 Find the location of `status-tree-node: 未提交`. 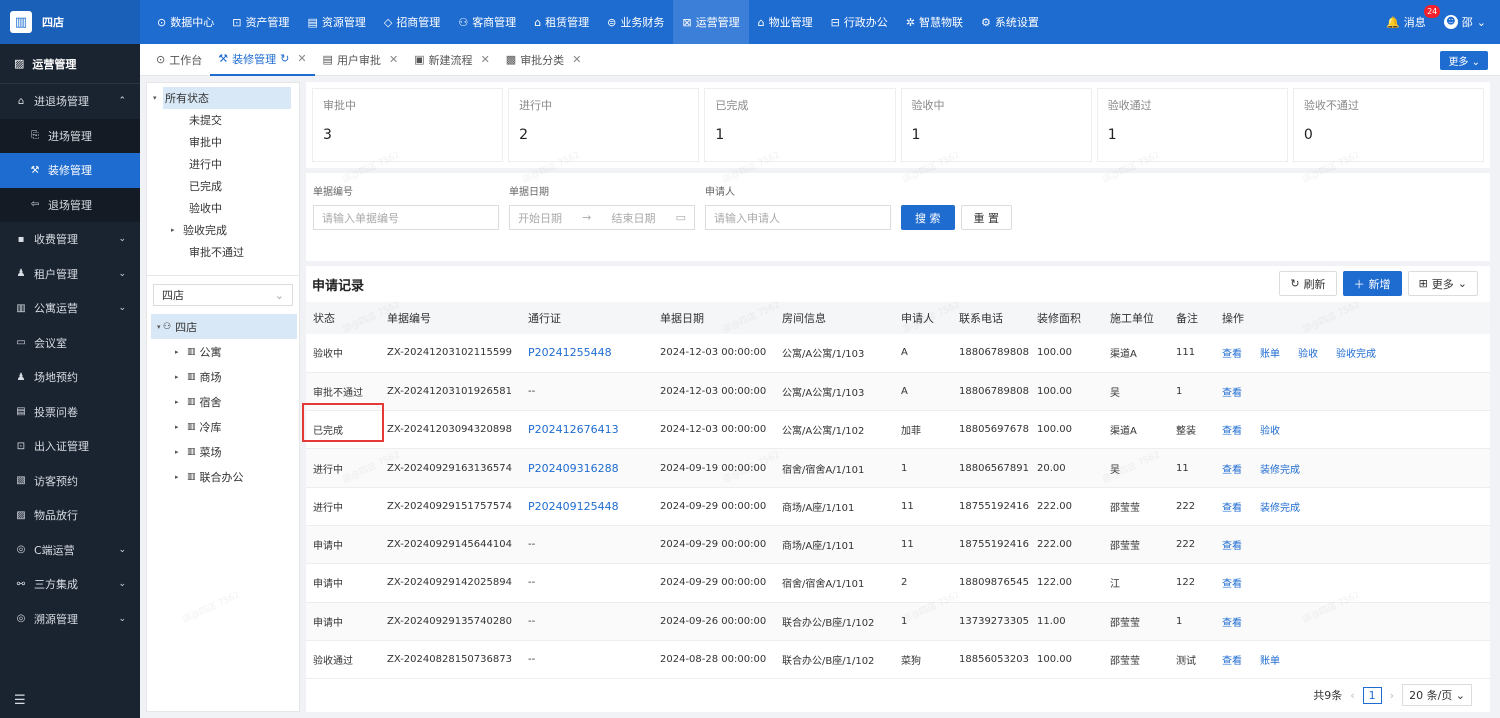

status-tree-node: 未提交 is located at coordinates (225, 120).